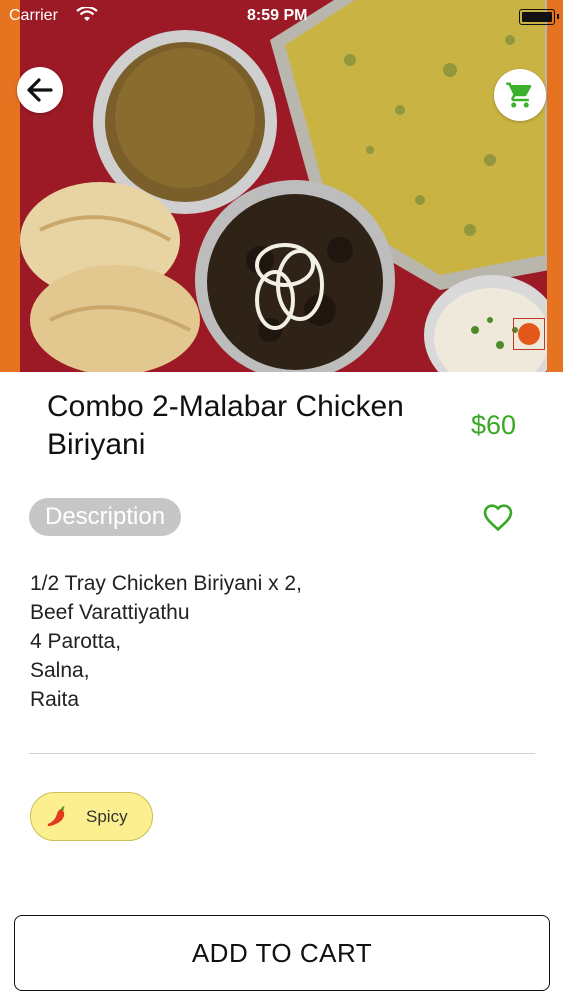 The width and height of the screenshot is (563, 1000). I want to click on favorite-button, so click(498, 517).